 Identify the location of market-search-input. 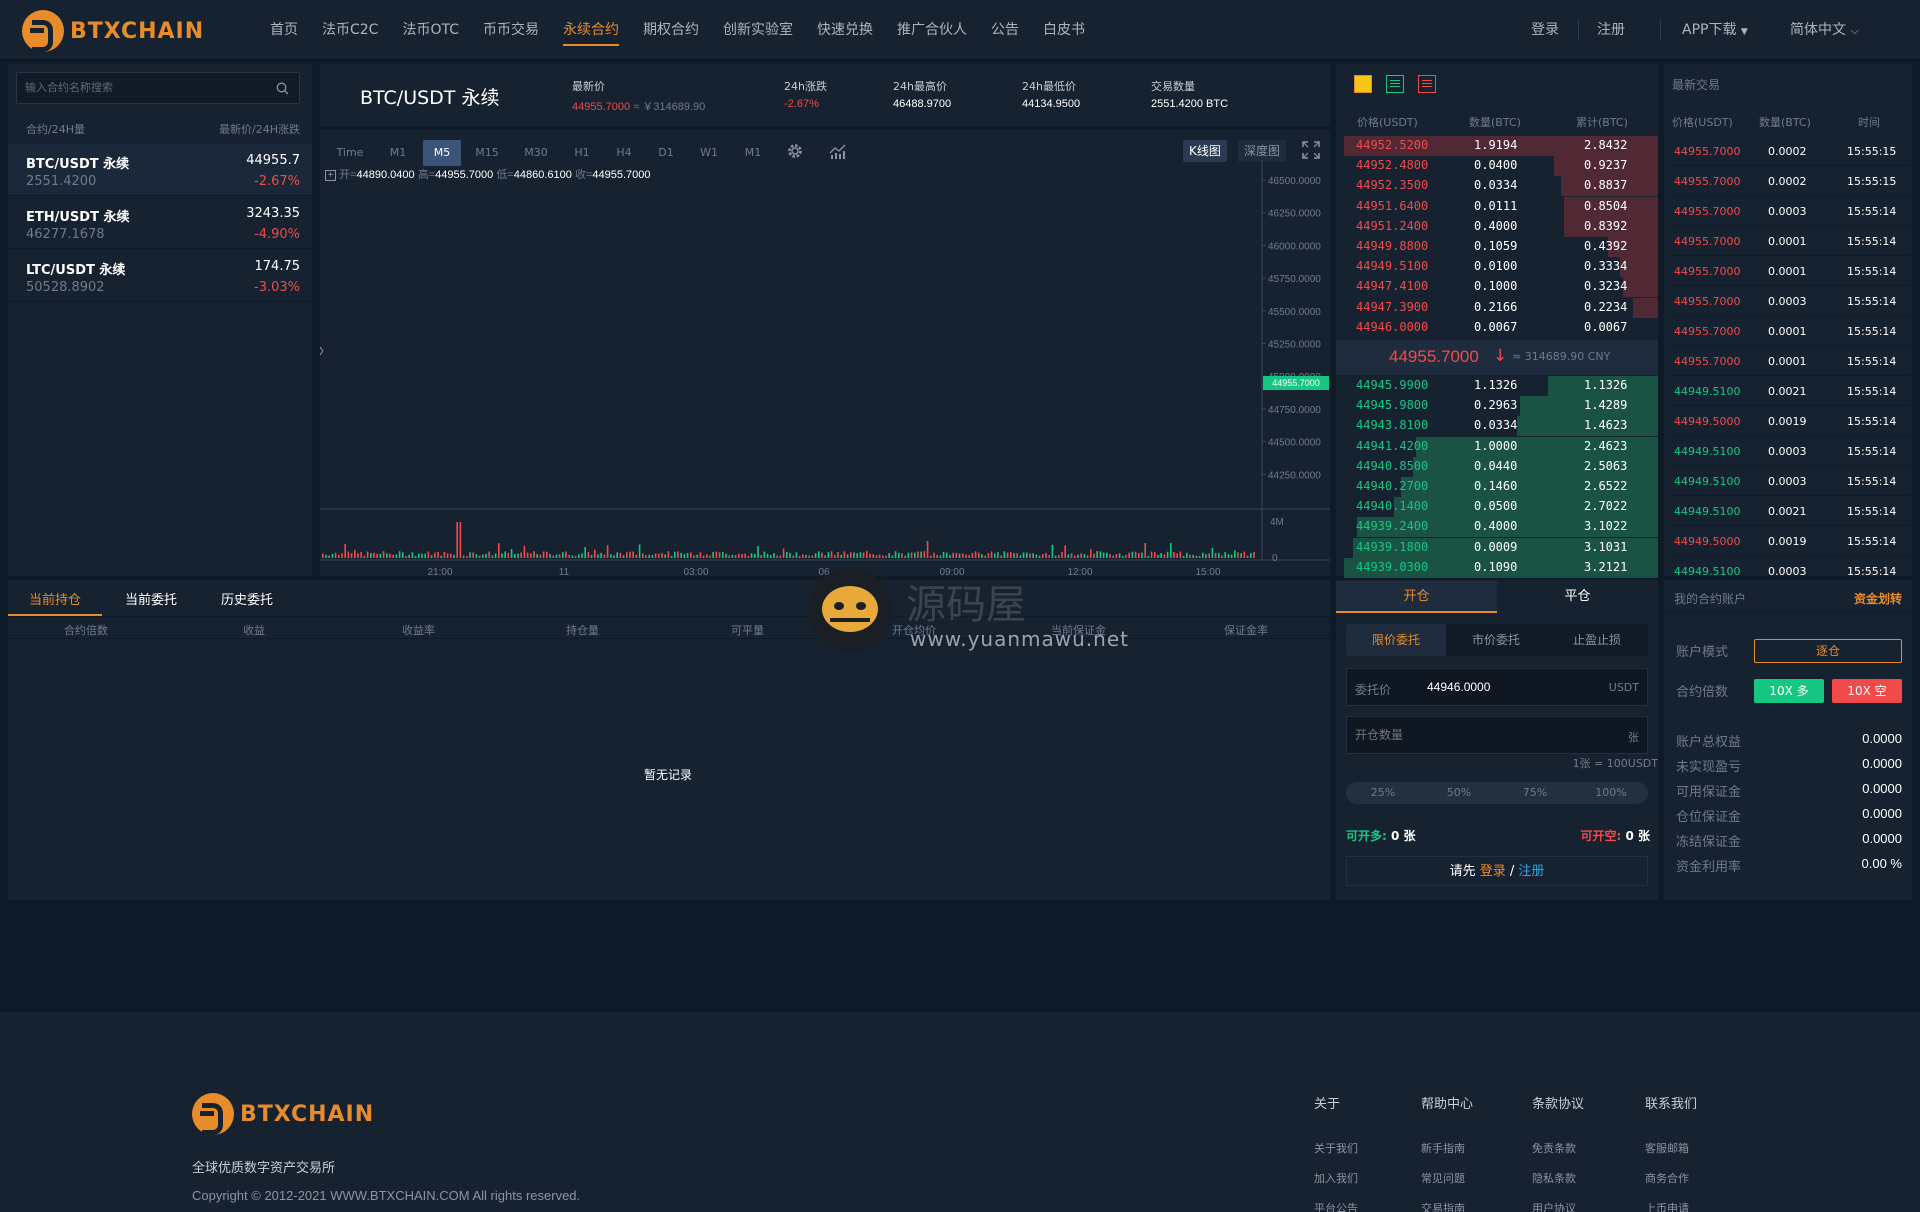
(142, 88).